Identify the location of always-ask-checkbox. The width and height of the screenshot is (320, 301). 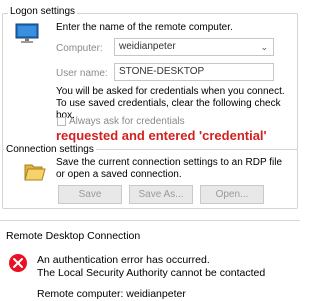
(61, 121).